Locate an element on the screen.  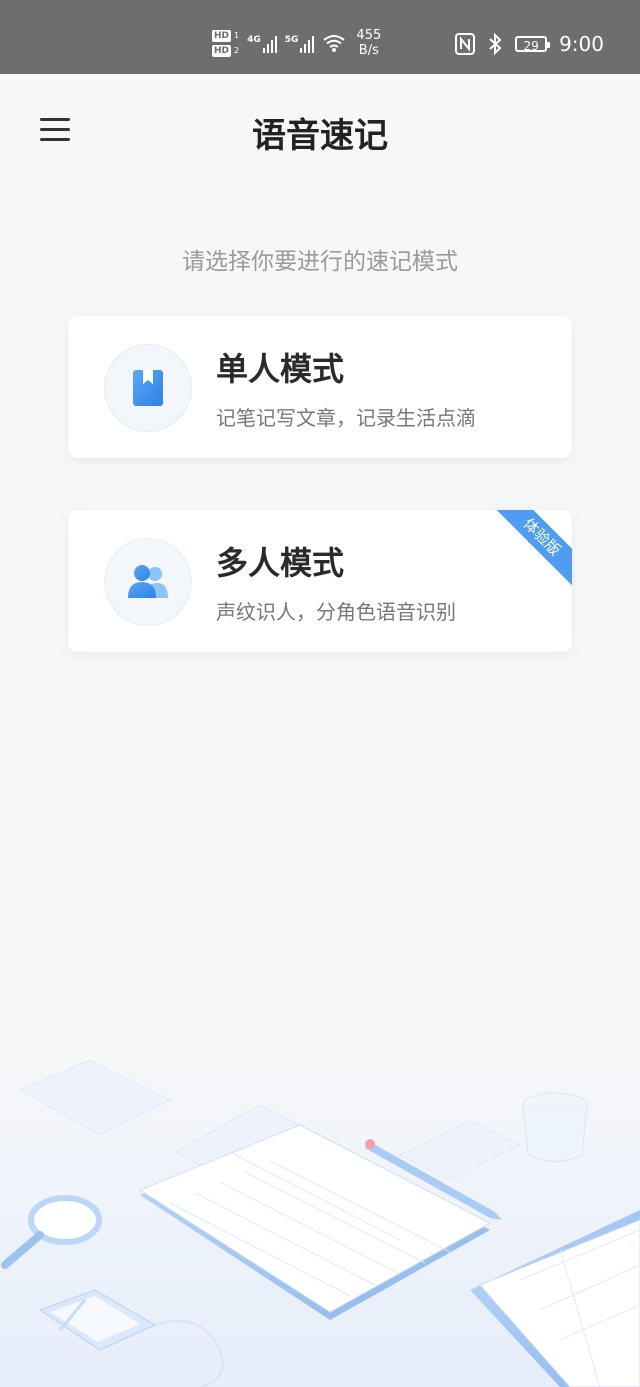
network-type-sim2: 5G is located at coordinates (291, 40).